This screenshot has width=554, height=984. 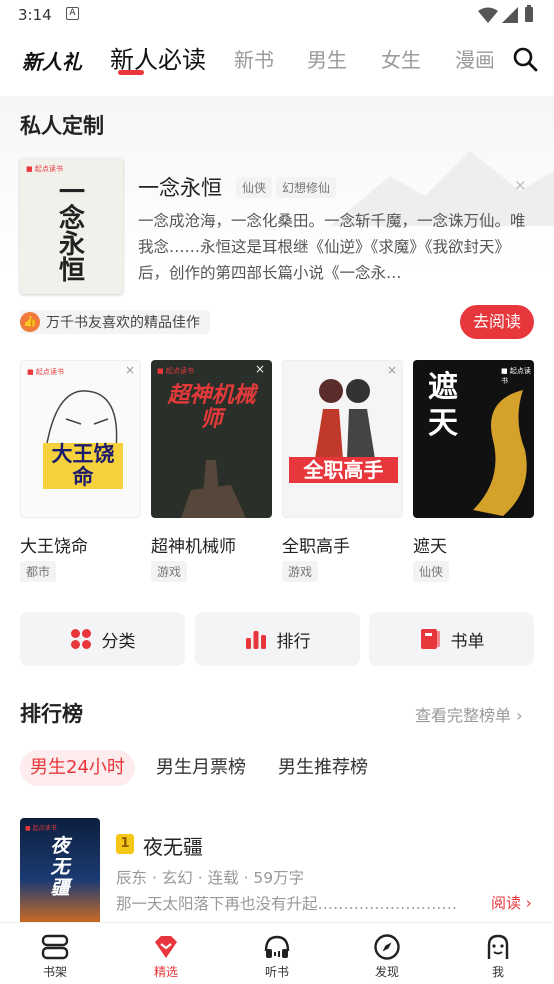 What do you see at coordinates (430, 544) in the screenshot?
I see `book-title-4: 遮天` at bounding box center [430, 544].